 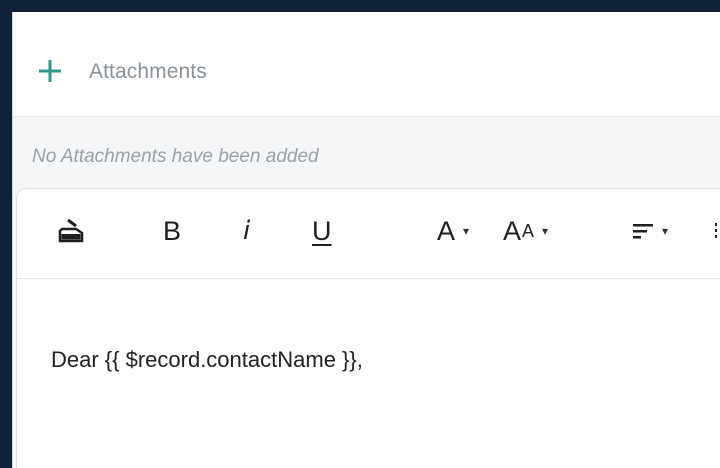 What do you see at coordinates (446, 230) in the screenshot?
I see `font-color-label: A` at bounding box center [446, 230].